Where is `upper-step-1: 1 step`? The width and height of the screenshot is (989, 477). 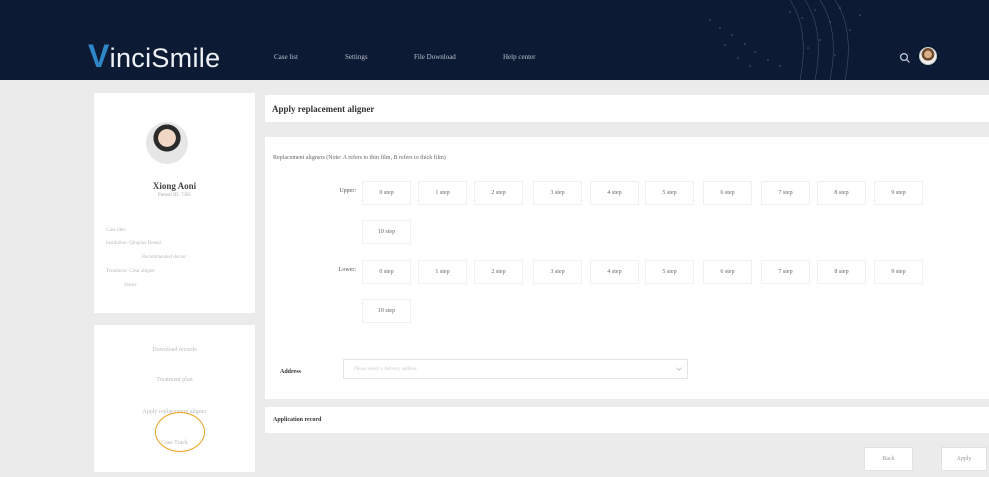
upper-step-1: 1 step is located at coordinates (442, 193).